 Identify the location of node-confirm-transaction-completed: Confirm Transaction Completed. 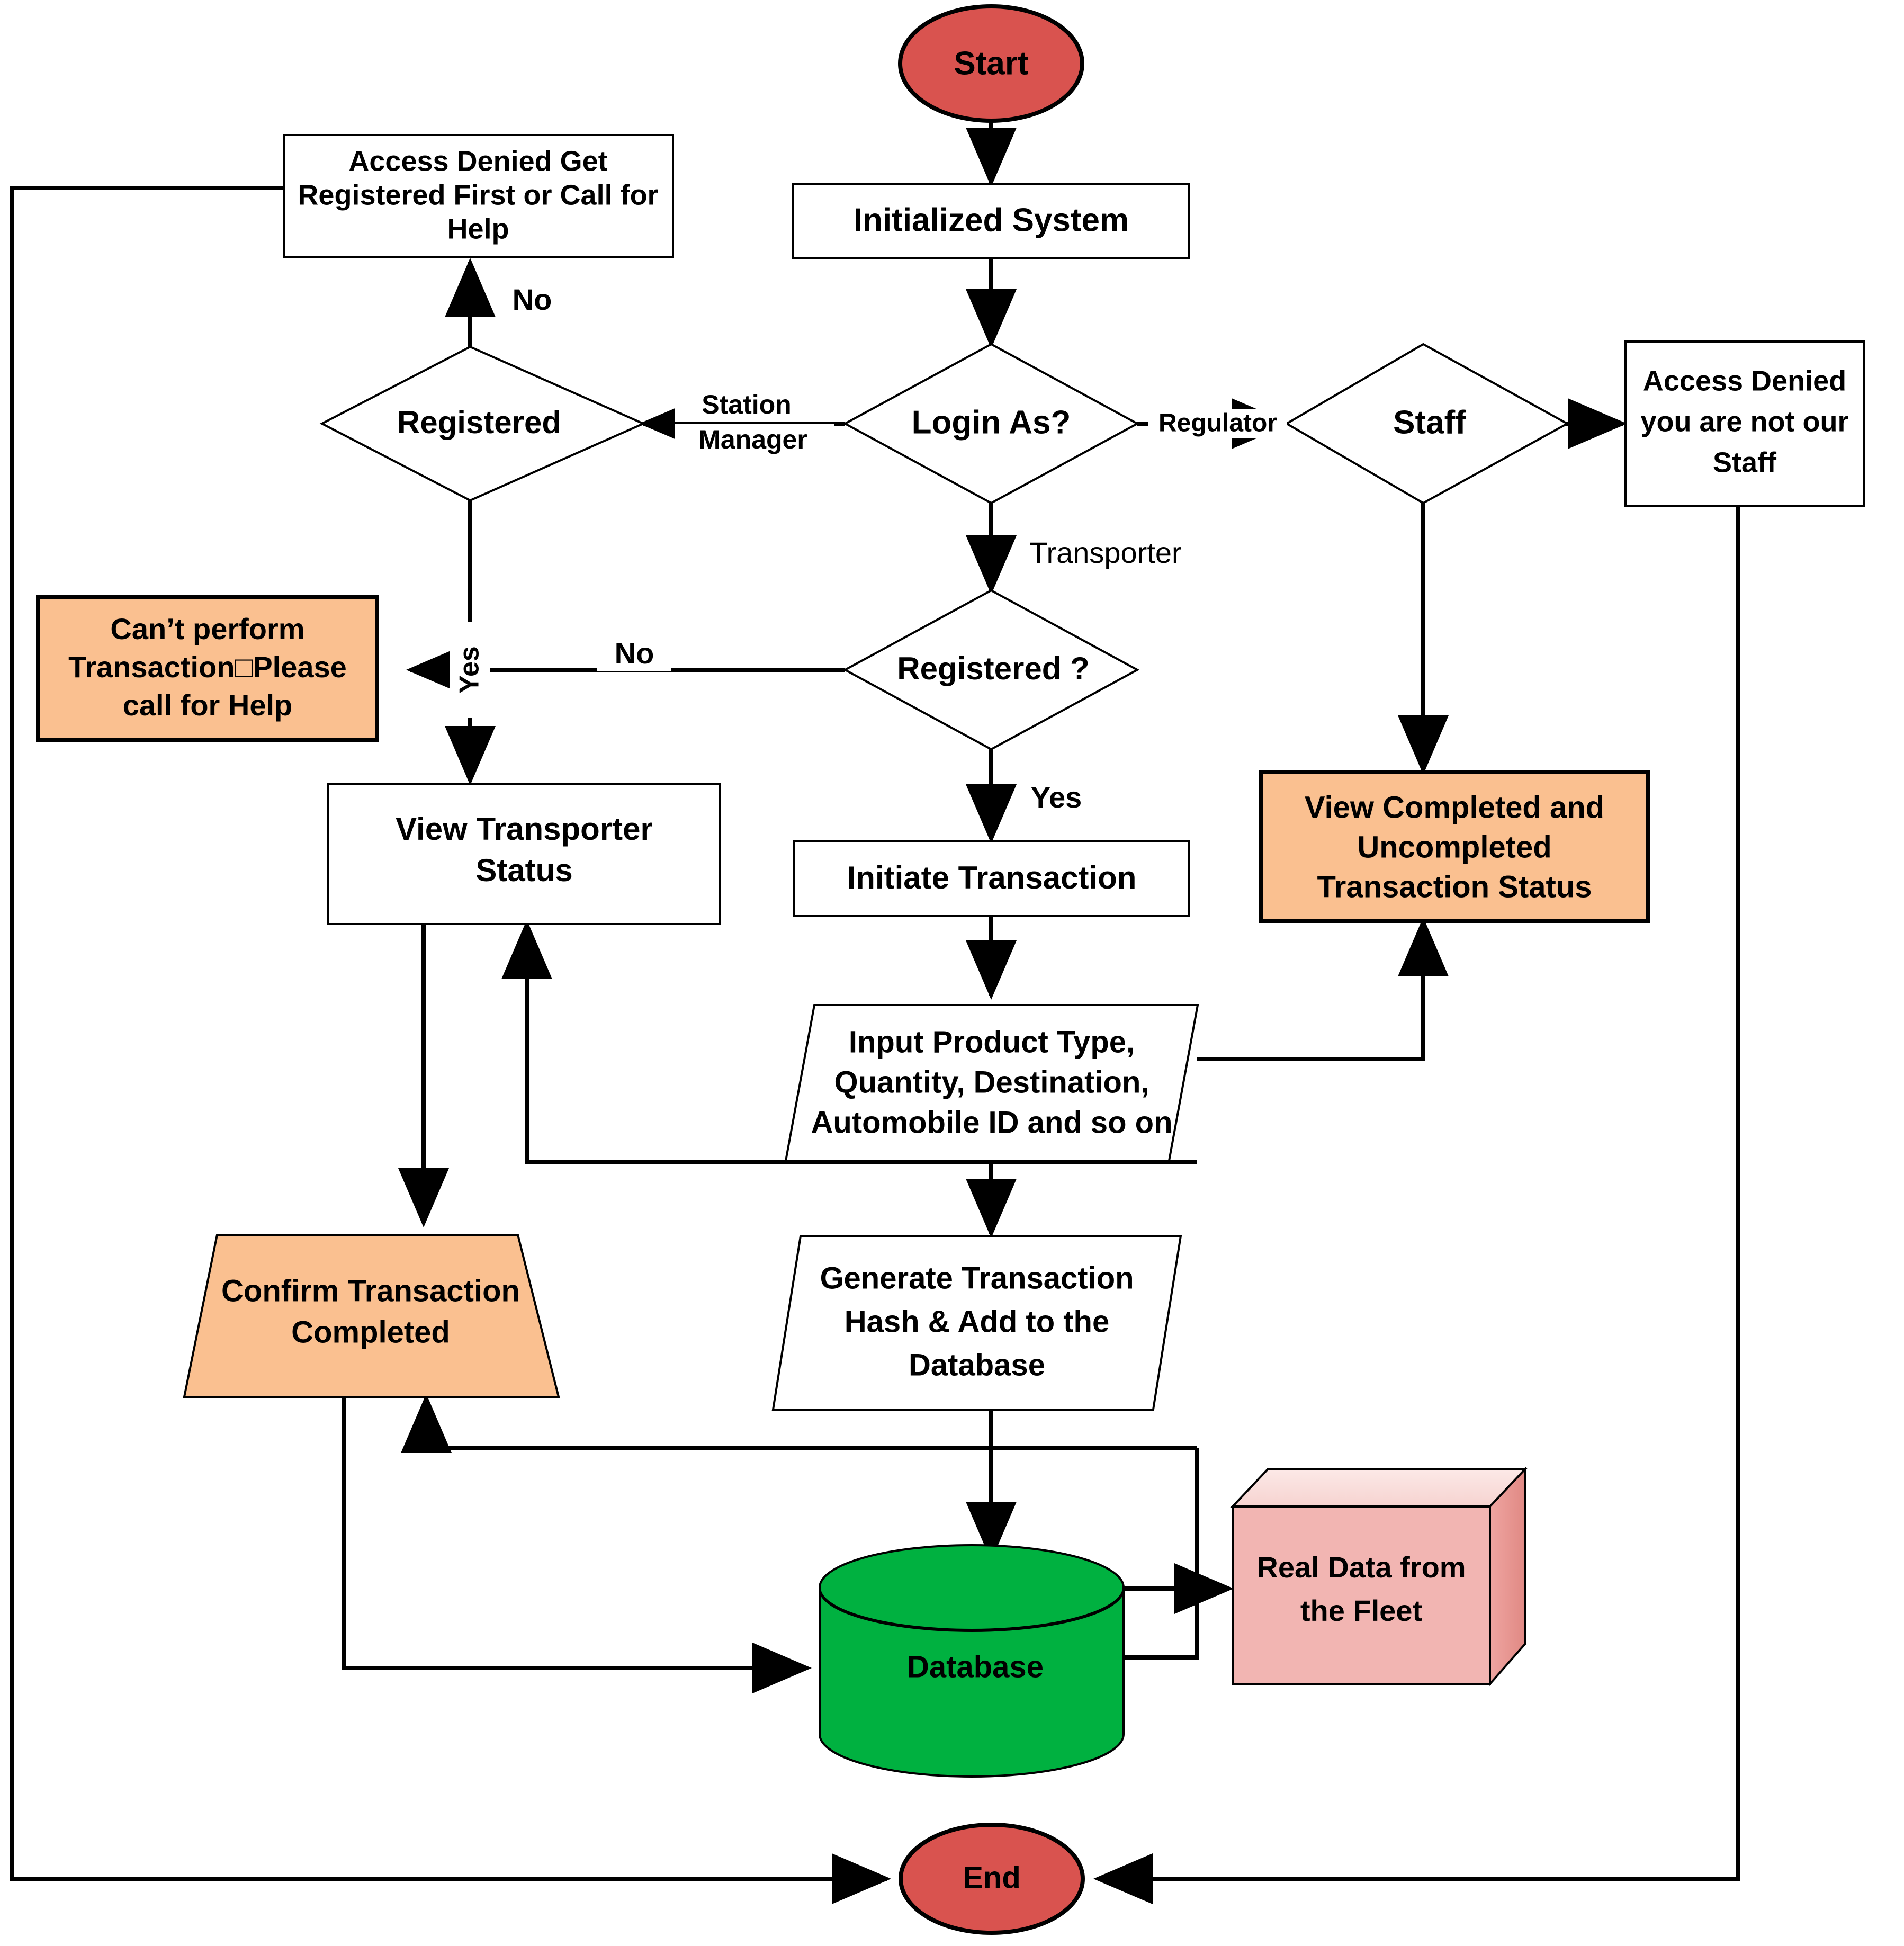
(371, 1316).